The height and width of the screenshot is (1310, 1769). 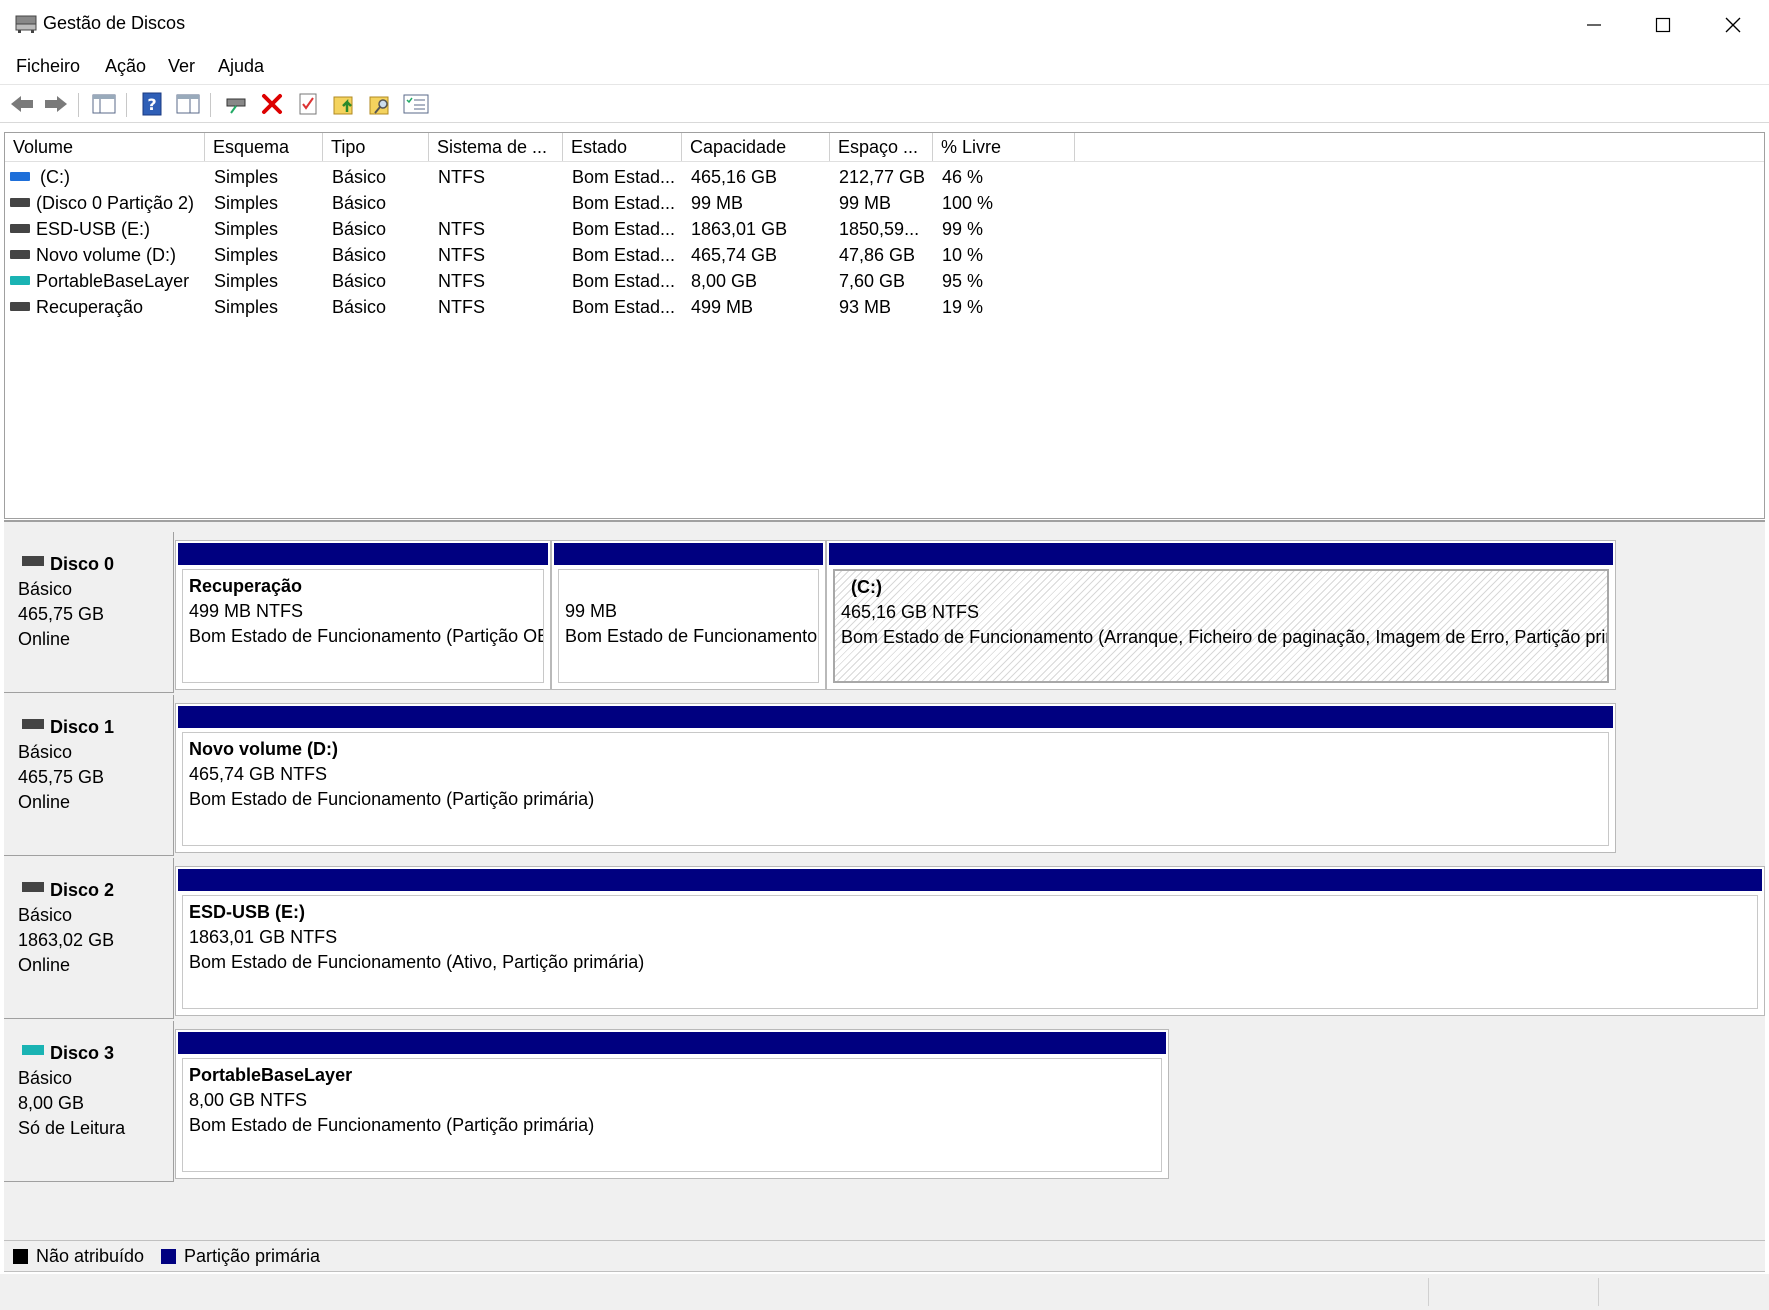 I want to click on column-header-layout: Esquema, so click(x=264, y=147).